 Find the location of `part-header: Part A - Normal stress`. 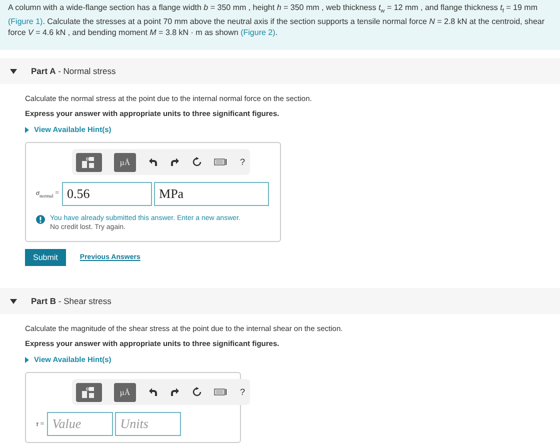

part-header: Part A - Normal stress is located at coordinates (280, 71).